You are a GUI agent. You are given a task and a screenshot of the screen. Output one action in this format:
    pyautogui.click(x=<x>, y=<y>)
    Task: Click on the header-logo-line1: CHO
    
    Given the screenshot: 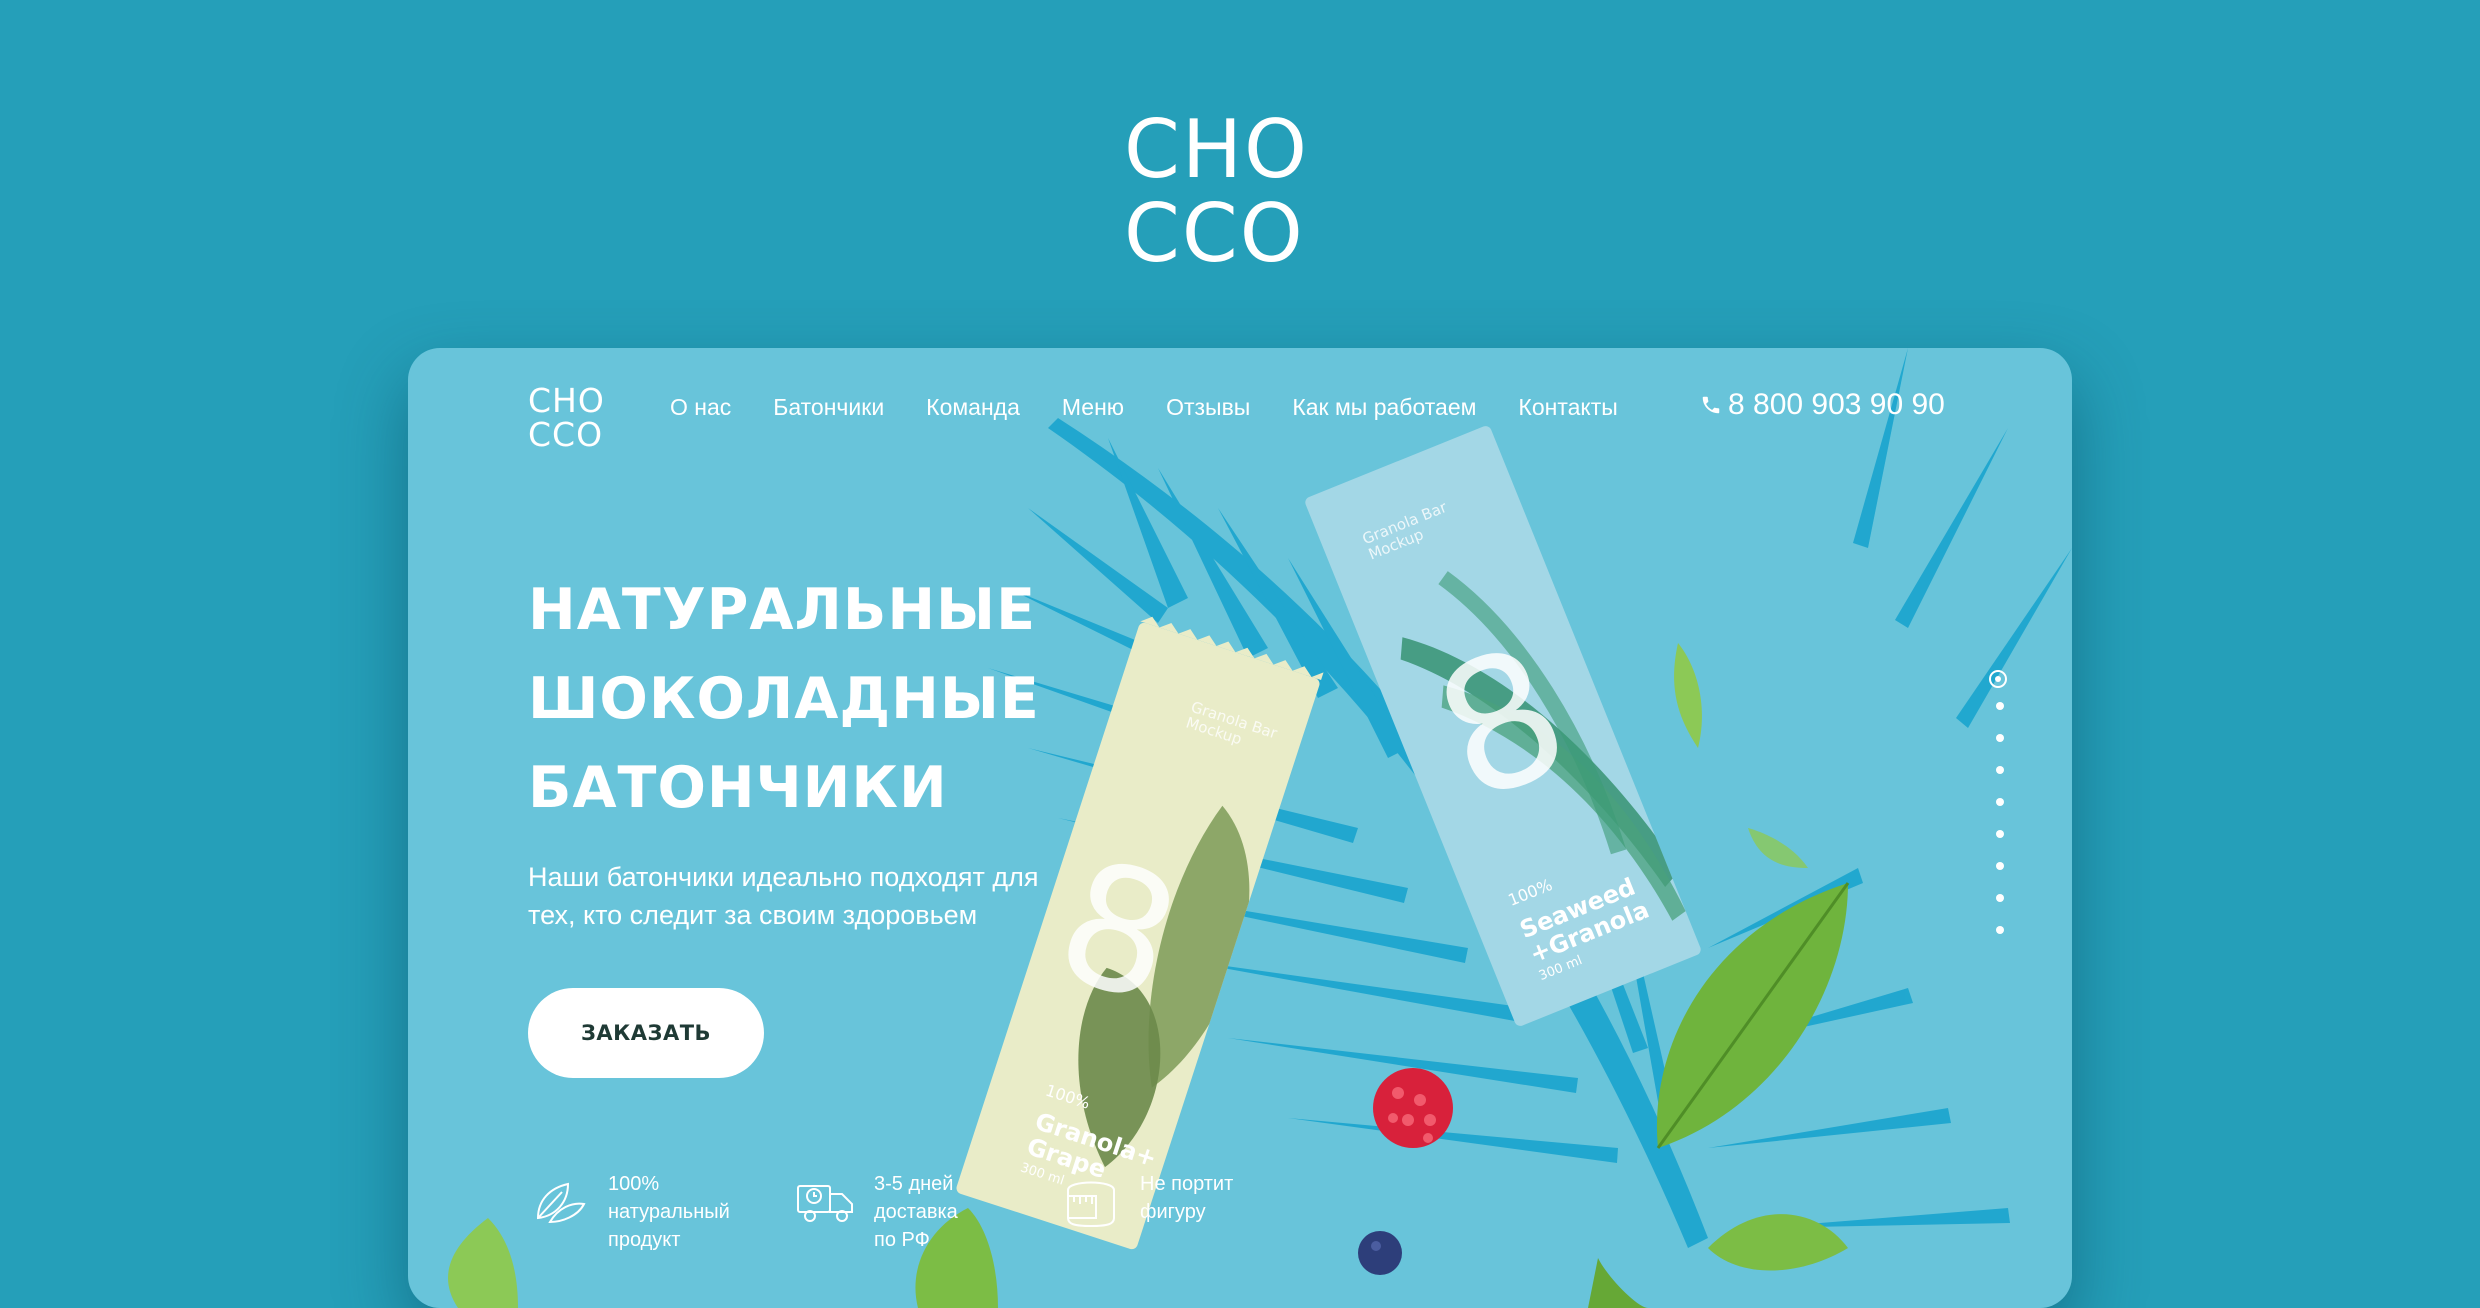 What is the action you would take?
    pyautogui.click(x=566, y=400)
    